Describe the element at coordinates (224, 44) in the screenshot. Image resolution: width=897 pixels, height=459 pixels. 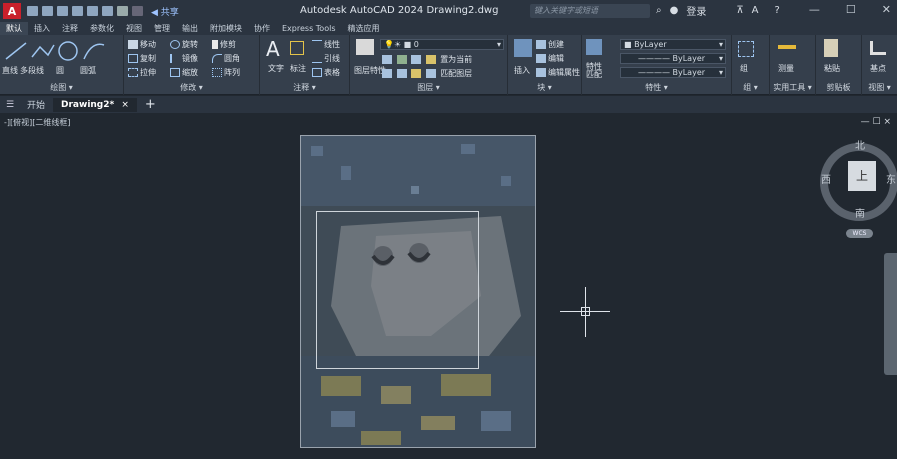
I see `trim-button: 修剪` at that location.